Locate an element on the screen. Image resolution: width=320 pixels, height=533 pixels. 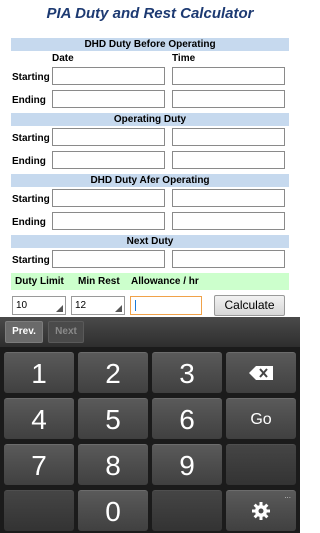
min-rest-value: 12 is located at coordinates (81, 305).